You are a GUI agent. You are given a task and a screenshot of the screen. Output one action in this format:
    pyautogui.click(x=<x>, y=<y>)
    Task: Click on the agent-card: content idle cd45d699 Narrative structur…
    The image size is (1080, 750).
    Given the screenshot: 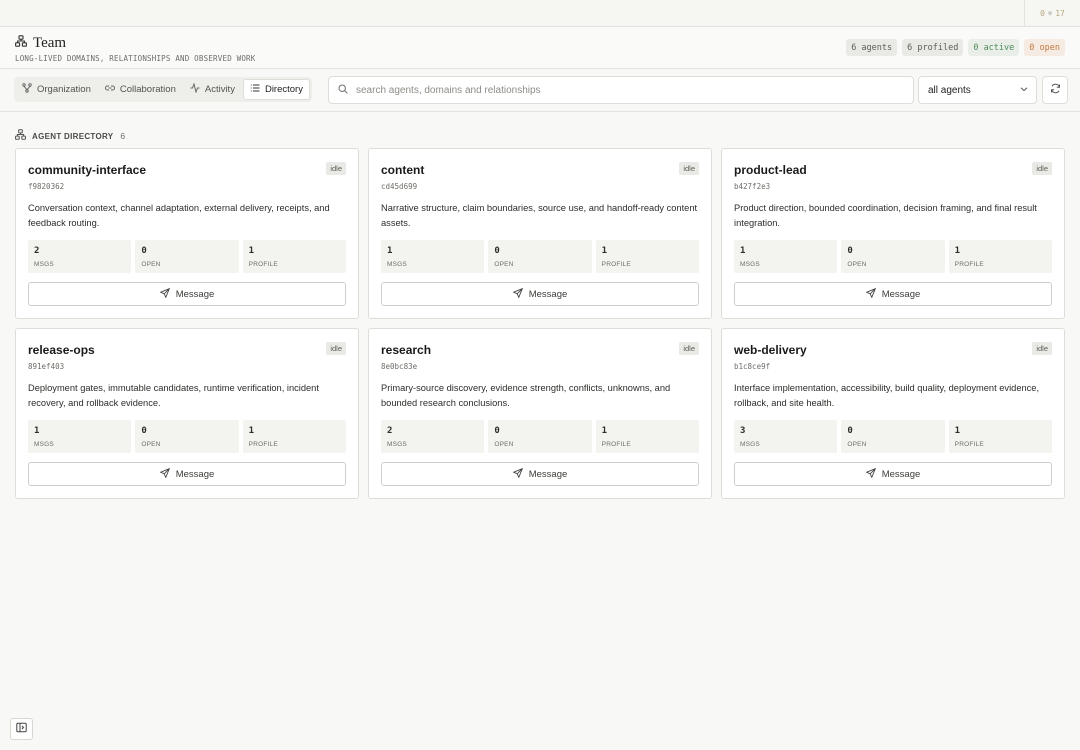 What is the action you would take?
    pyautogui.click(x=540, y=233)
    